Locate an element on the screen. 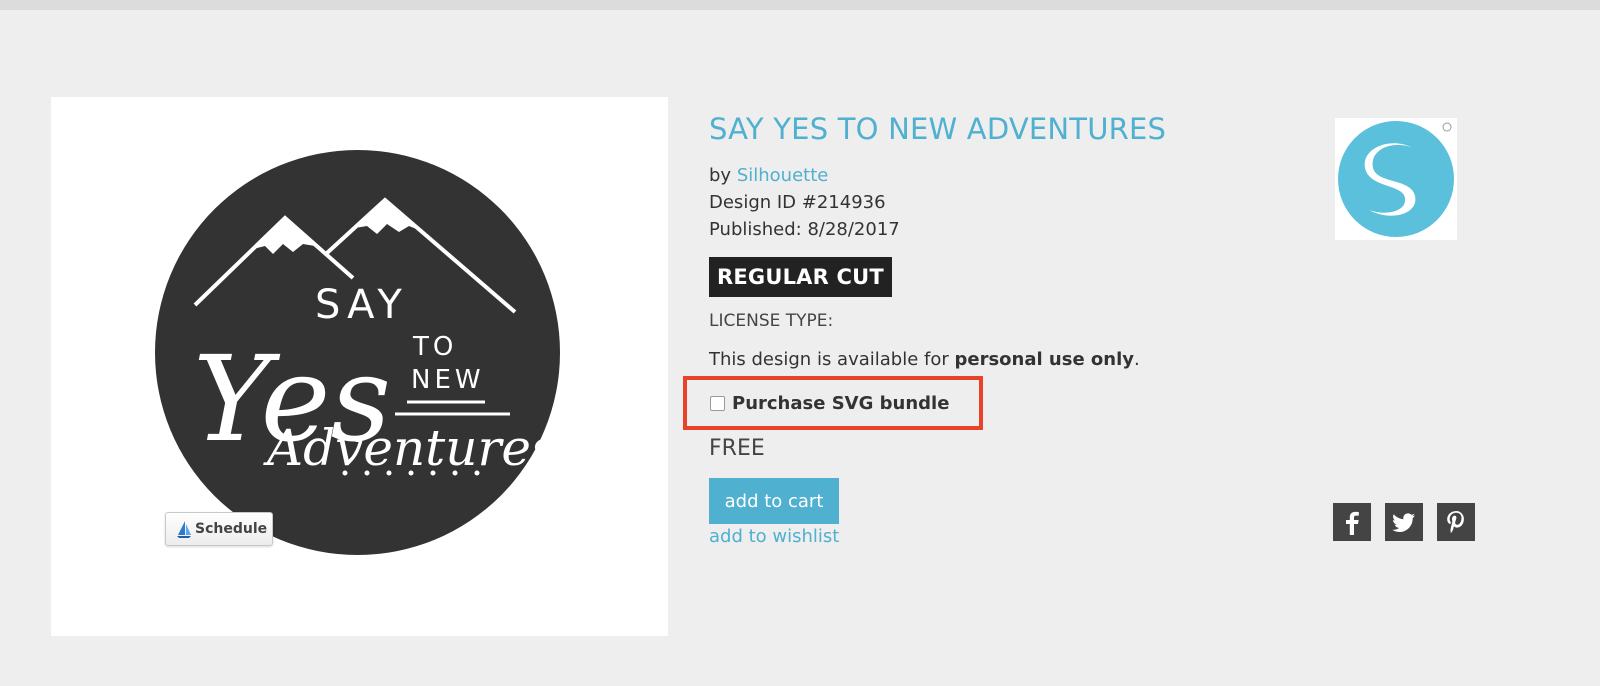 Image resolution: width=1600 pixels, height=686 pixels. author-line: by Silhouette is located at coordinates (989, 175).